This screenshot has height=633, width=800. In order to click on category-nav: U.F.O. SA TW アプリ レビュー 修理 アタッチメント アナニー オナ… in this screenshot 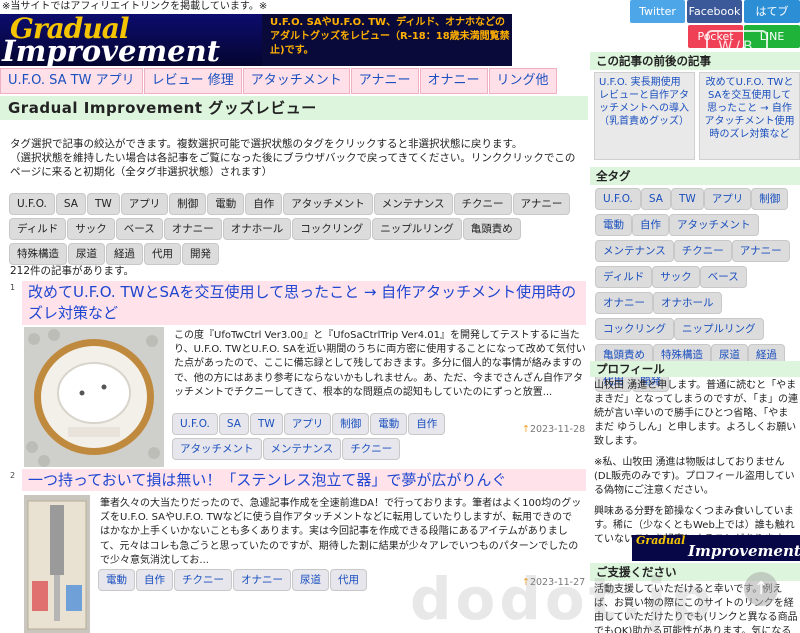, I will do `click(278, 81)`.